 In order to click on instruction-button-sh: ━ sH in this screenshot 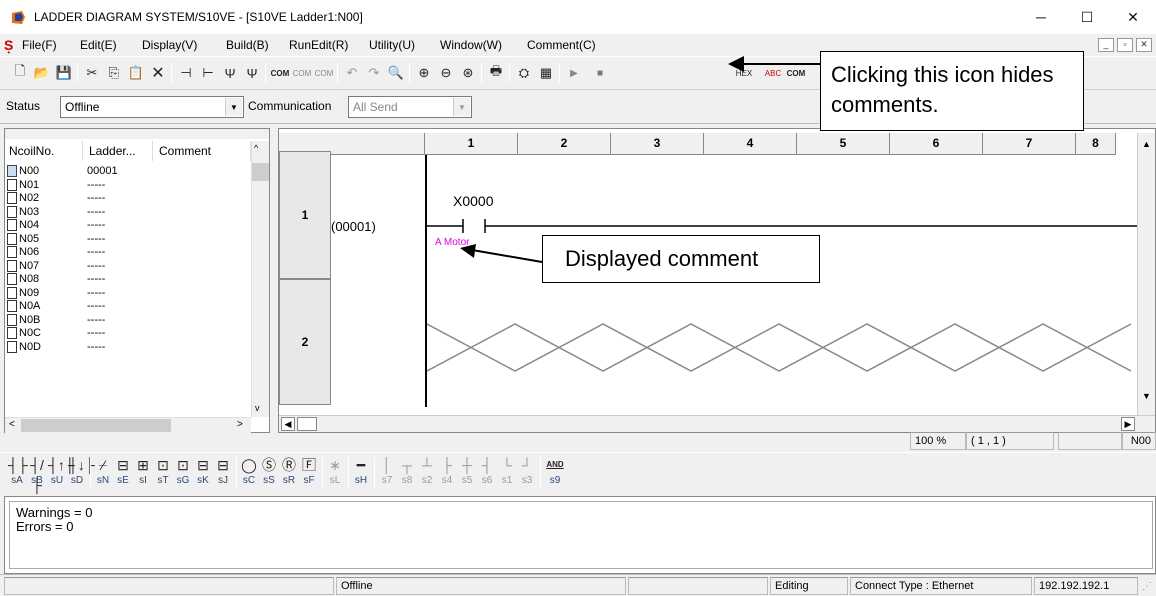, I will do `click(361, 470)`.